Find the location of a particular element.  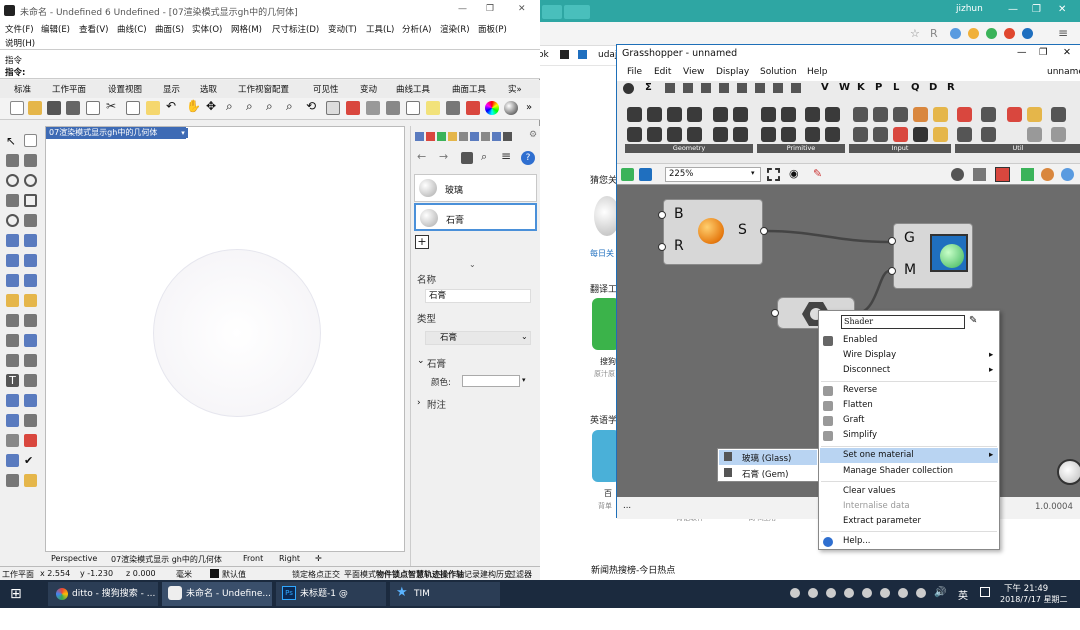

trim-icon is located at coordinates (12, 320).